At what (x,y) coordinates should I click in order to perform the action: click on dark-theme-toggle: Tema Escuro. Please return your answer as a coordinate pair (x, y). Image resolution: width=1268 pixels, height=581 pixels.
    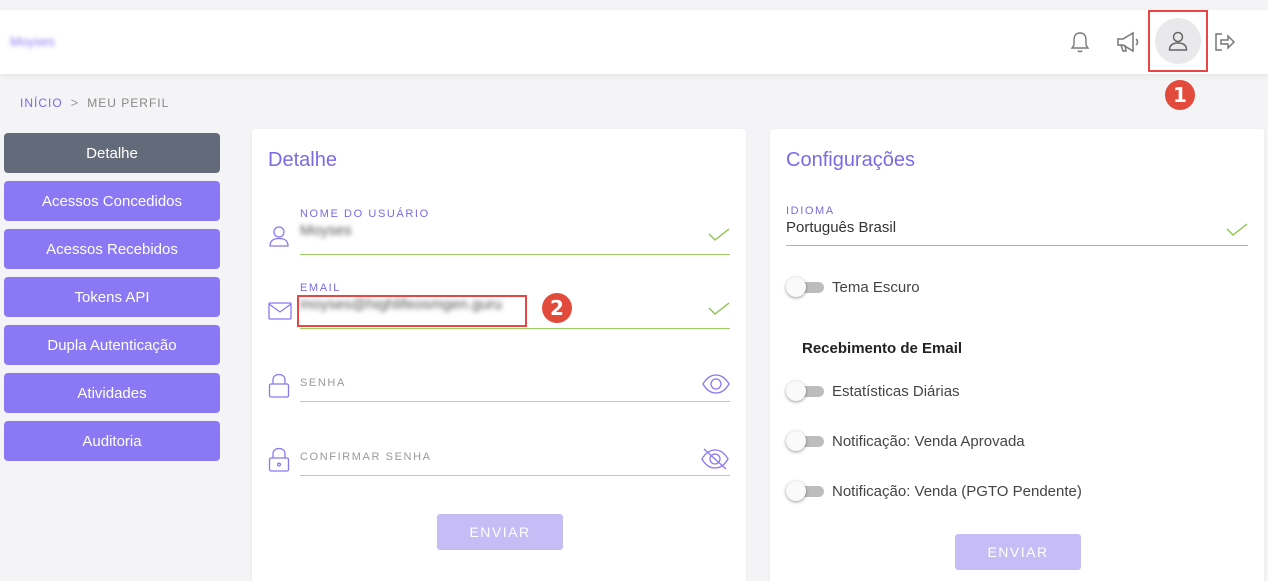
    Looking at the image, I should click on (853, 287).